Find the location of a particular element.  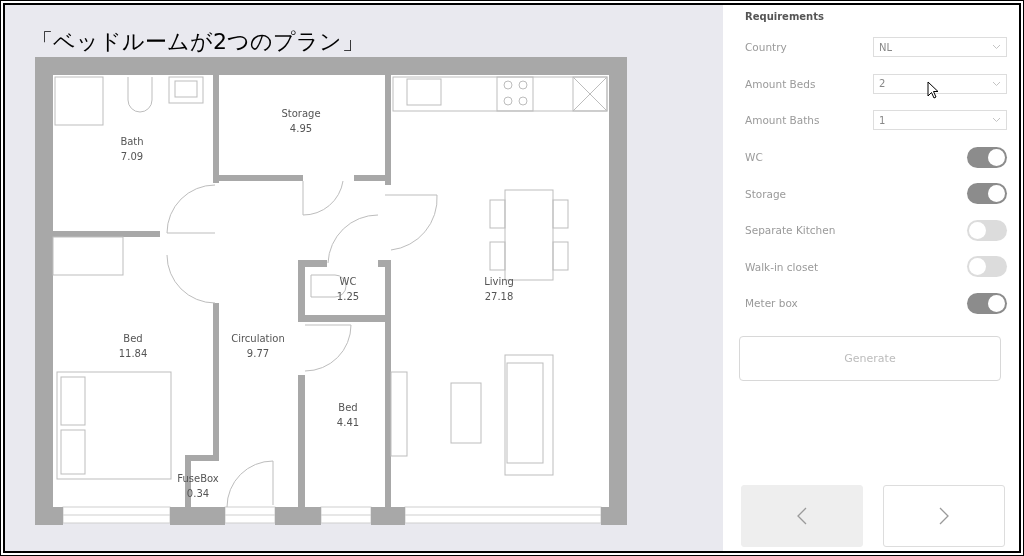

field-label: Country is located at coordinates (766, 47).